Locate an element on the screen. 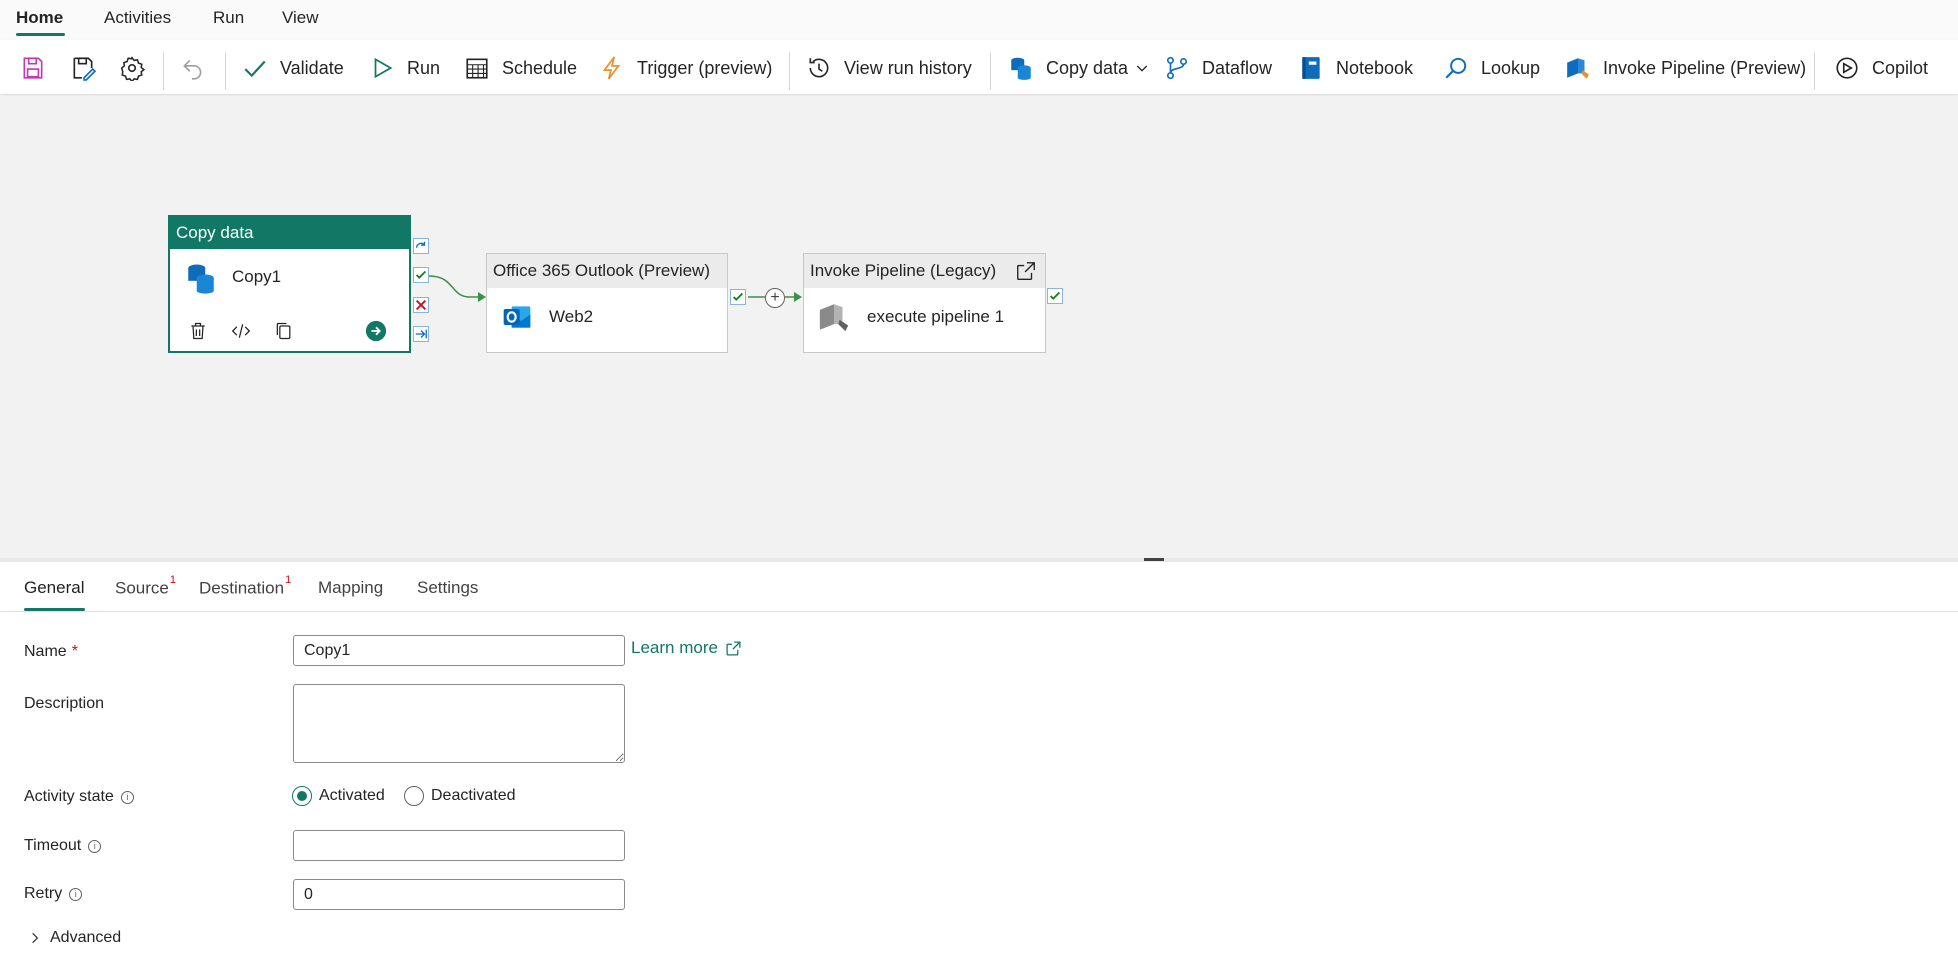 The image size is (1958, 979). copilot-label: Copilot is located at coordinates (1900, 67).